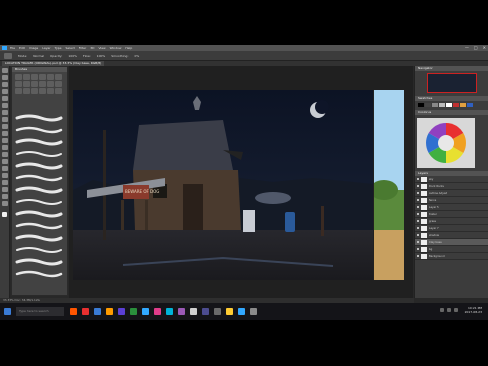  What do you see at coordinates (4, 182) in the screenshot?
I see `path-select-tool-icon` at bounding box center [4, 182].